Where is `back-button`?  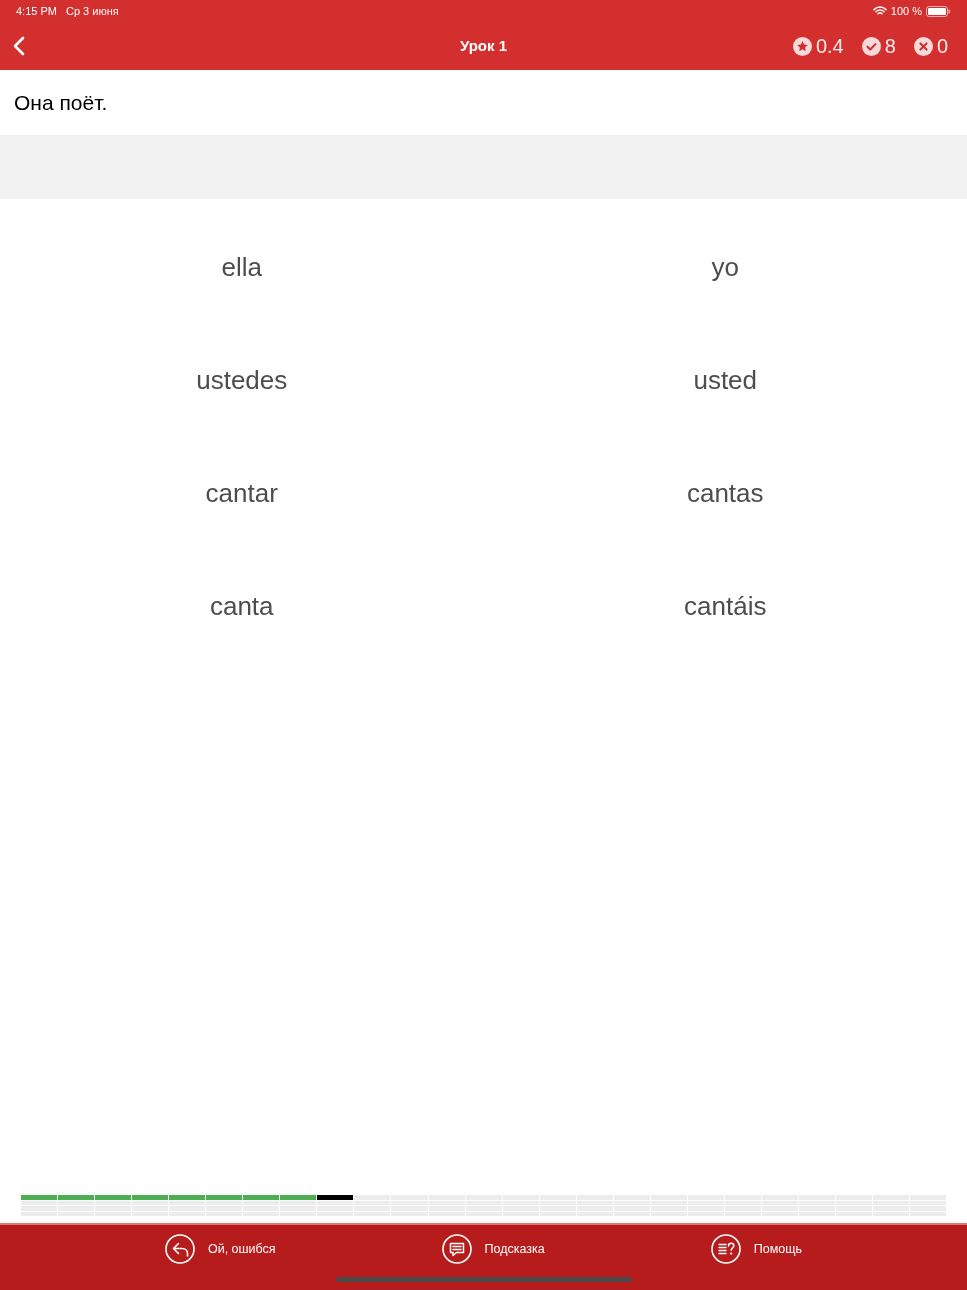 back-button is located at coordinates (19, 46).